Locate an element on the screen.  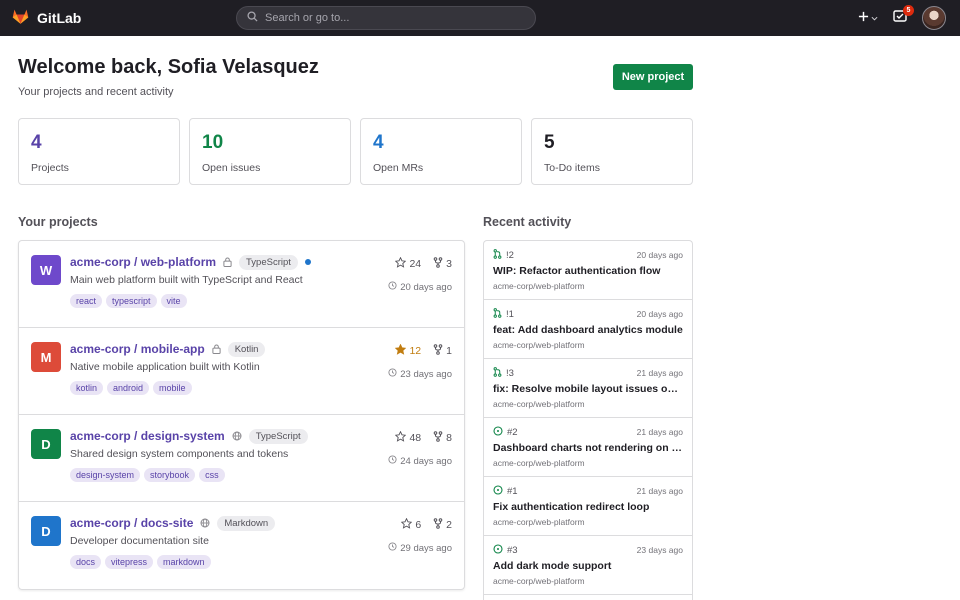
project-name-link: acme-corp / design-system is located at coordinates (147, 436).